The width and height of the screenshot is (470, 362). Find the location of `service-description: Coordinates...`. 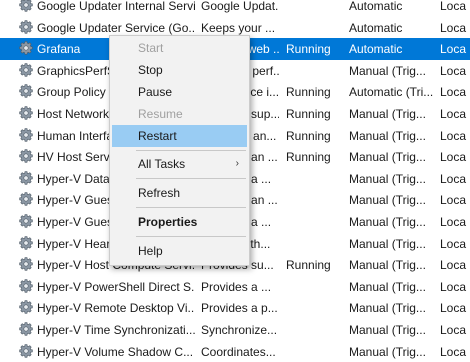

service-description: Coordinates... is located at coordinates (240, 352).